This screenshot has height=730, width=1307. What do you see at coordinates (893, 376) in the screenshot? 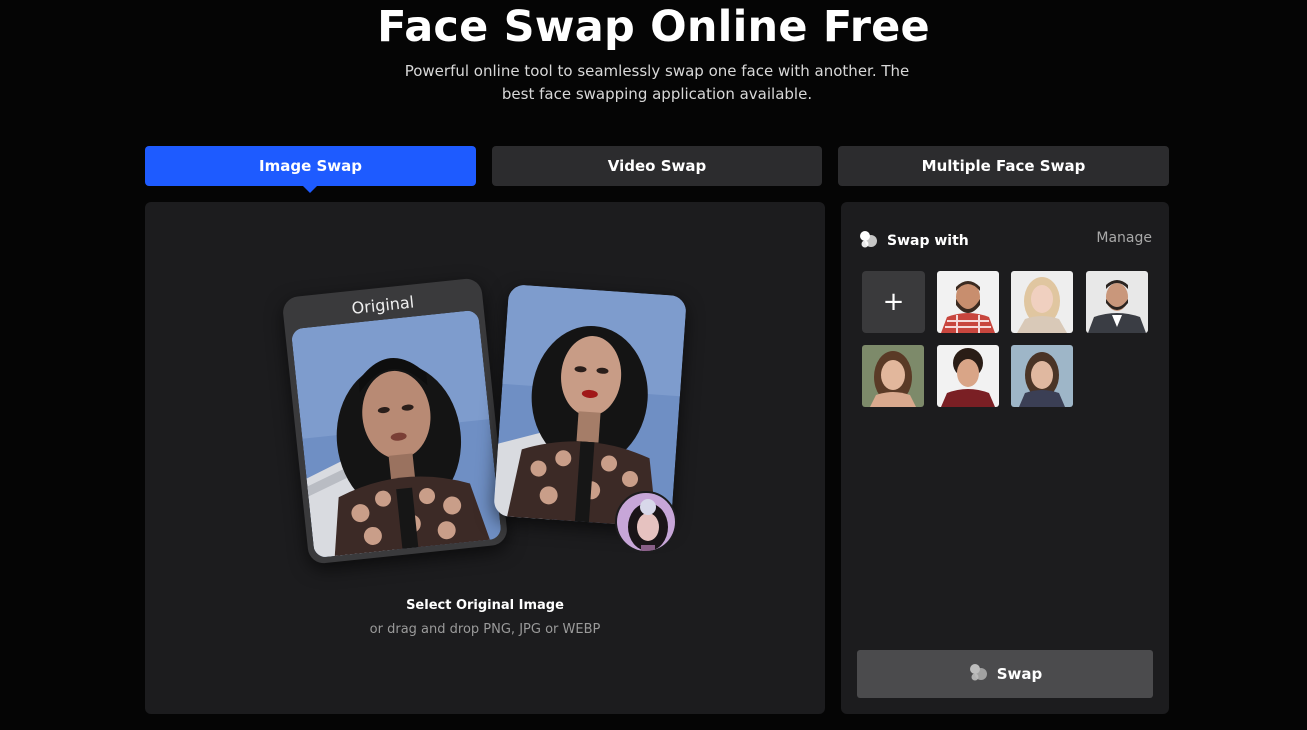
I see `face-thumb-brunette-woman` at bounding box center [893, 376].